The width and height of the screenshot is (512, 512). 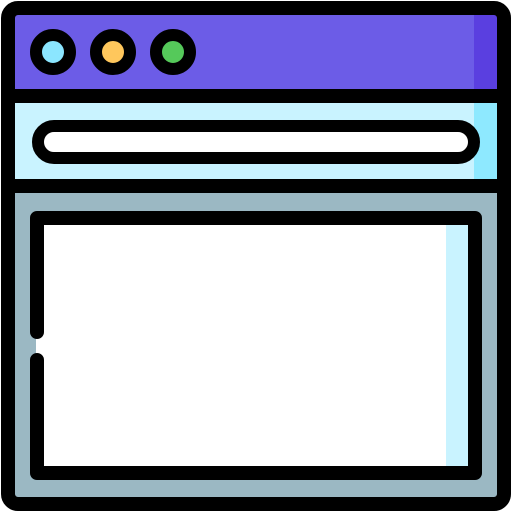 I want to click on minimize-button, so click(x=113, y=52).